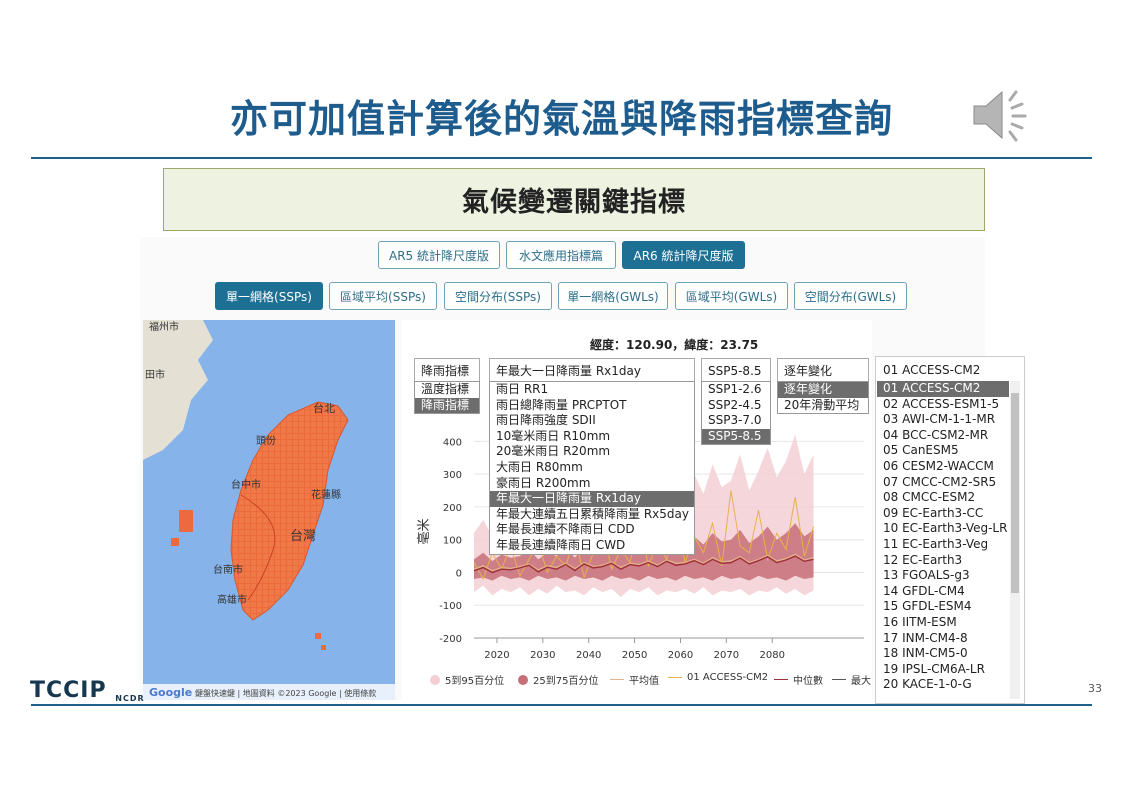  I want to click on scenario-list: SSP1-2.6 SSP2-4.5 SSP3-7.0 SSP5-8.5, so click(736, 413).